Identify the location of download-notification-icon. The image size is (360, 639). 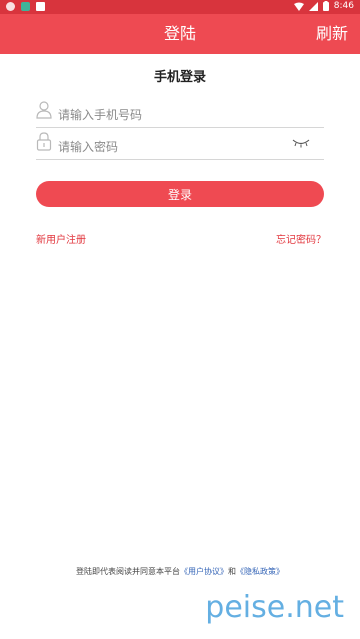
(40, 6).